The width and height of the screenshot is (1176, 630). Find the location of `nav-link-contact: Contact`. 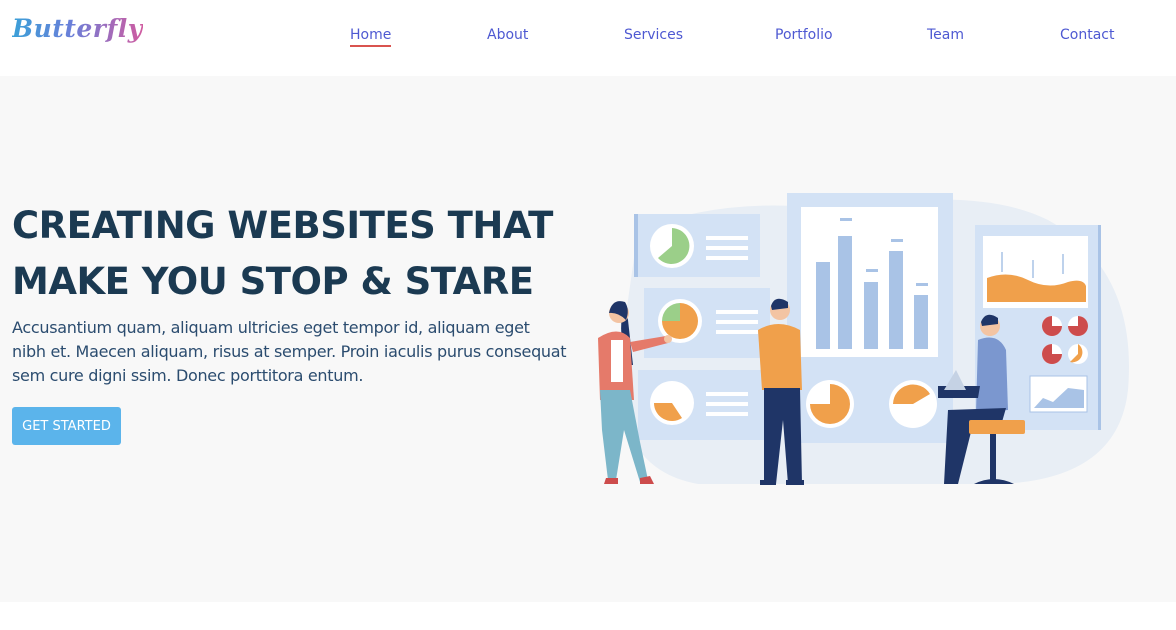

nav-link-contact: Contact is located at coordinates (1087, 35).